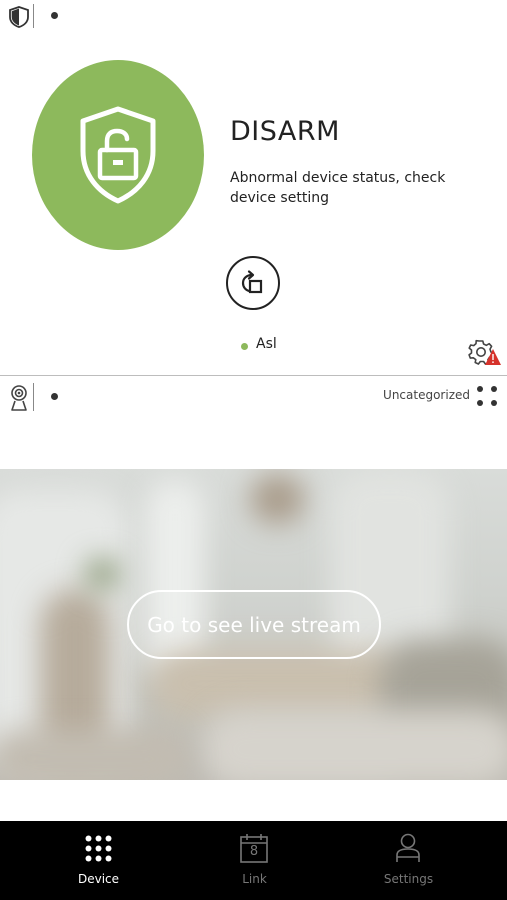 Image resolution: width=507 pixels, height=900 pixels. I want to click on gear-alert-icon, so click(484, 352).